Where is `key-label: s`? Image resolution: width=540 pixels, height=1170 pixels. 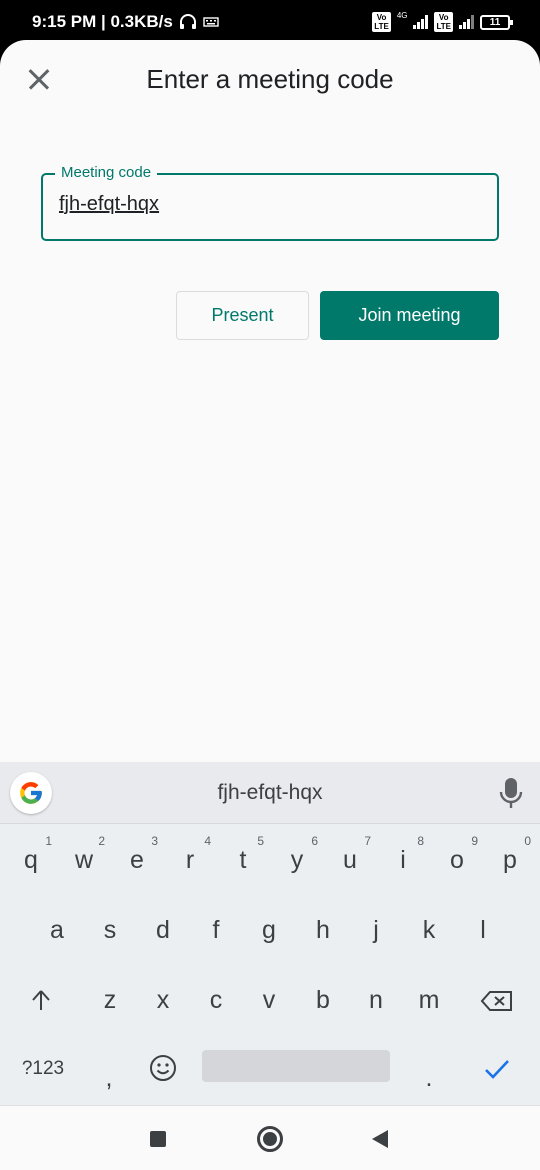
key-label: s is located at coordinates (110, 930).